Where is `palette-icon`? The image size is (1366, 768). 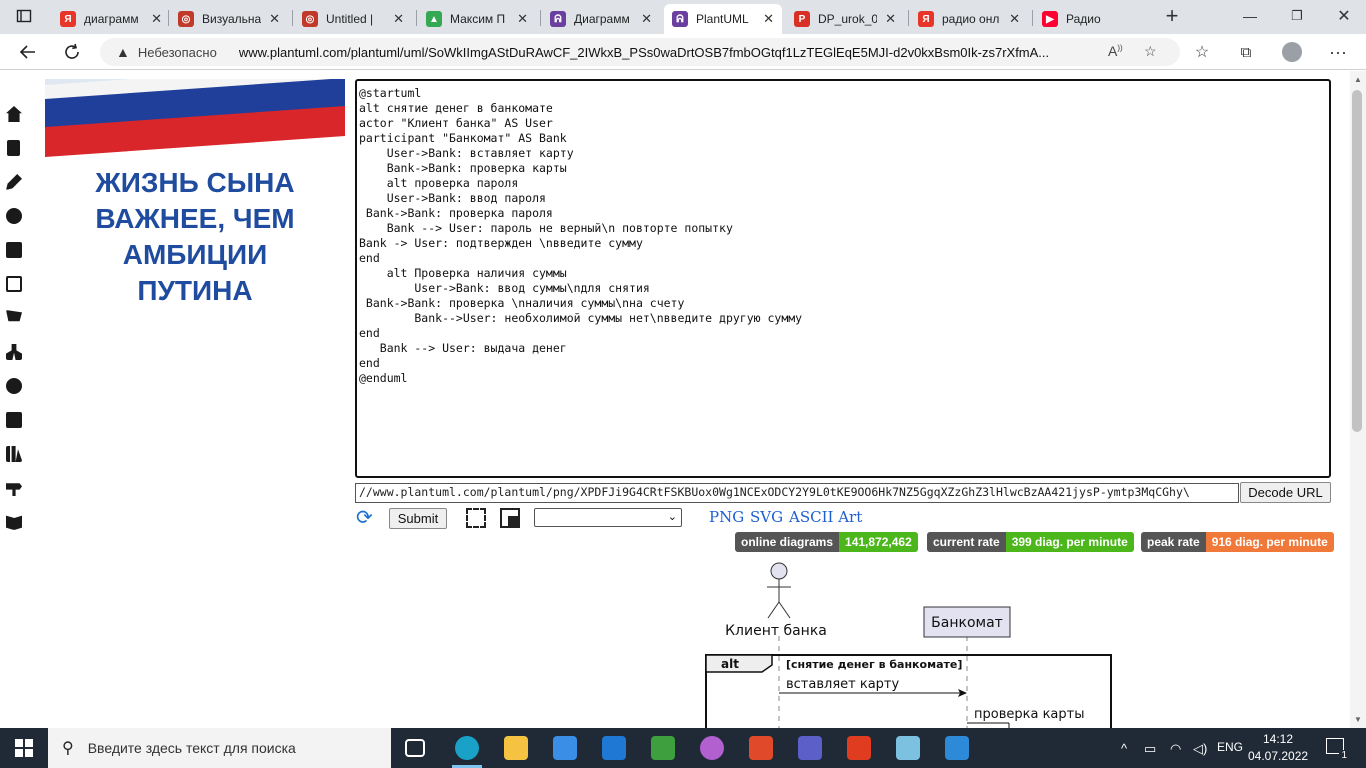 palette-icon is located at coordinates (14, 386).